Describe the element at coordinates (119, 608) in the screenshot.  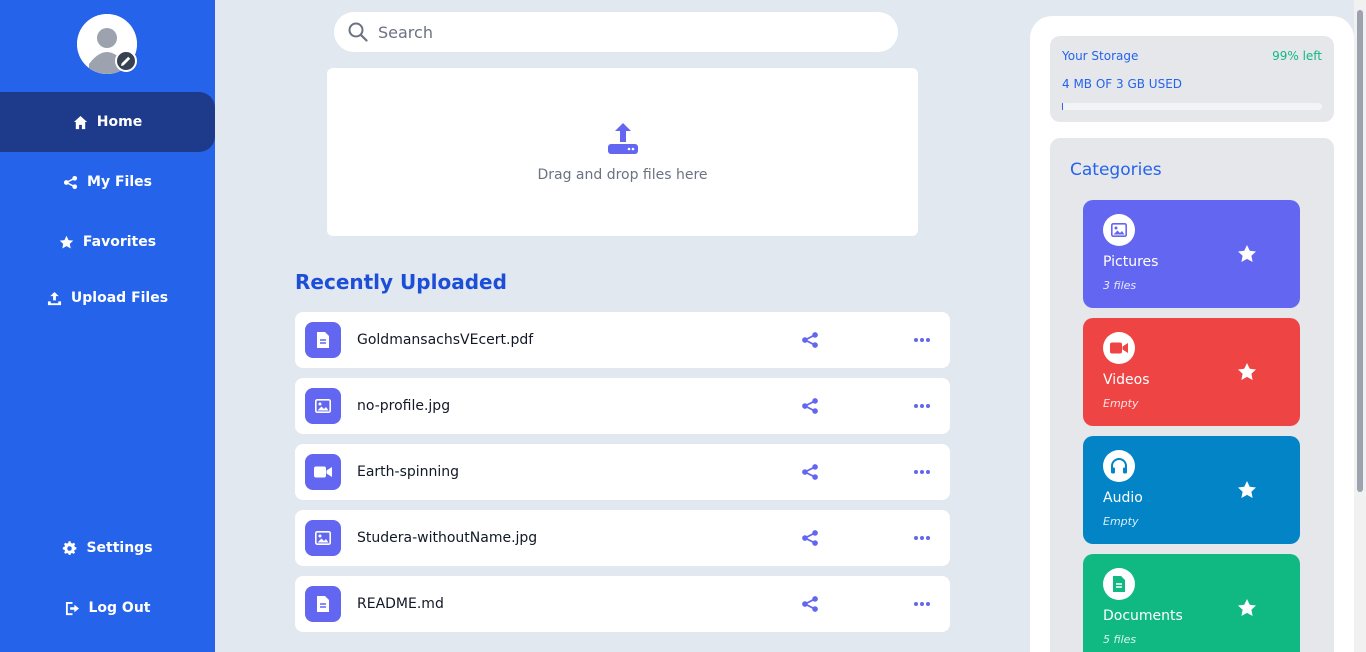
I see `sidebar-item-label: Log Out` at that location.